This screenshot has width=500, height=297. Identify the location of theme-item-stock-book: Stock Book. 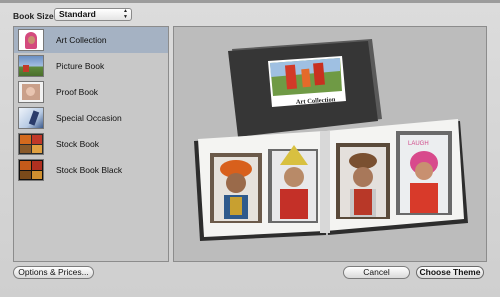
(91, 144).